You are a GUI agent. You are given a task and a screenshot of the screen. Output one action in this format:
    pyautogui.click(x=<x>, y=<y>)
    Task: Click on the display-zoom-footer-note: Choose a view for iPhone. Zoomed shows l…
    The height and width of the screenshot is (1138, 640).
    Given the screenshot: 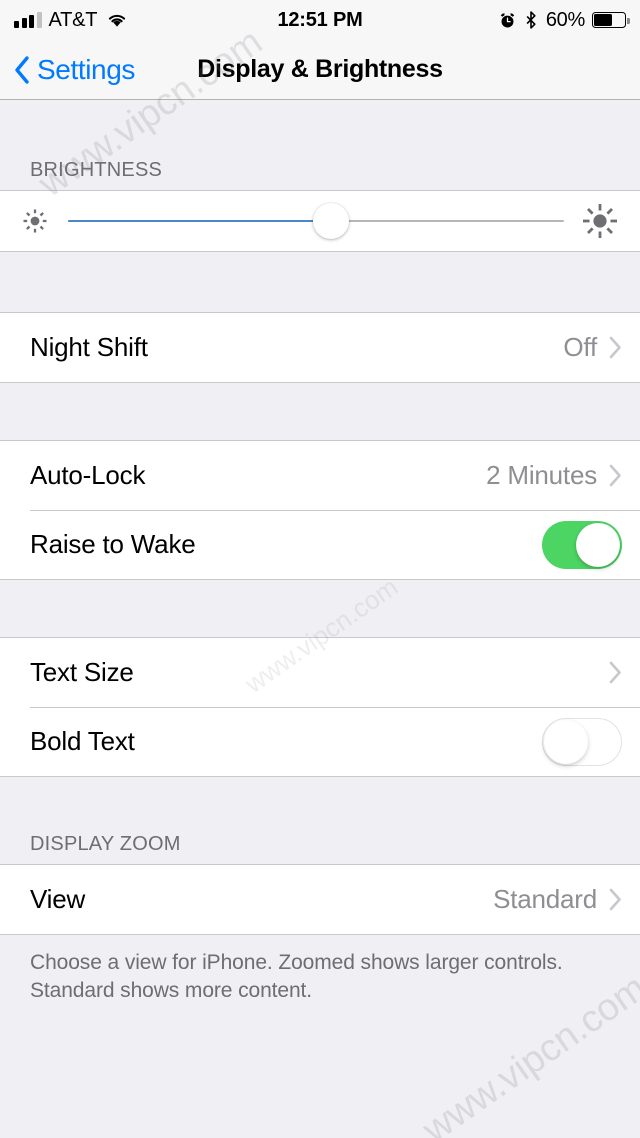 What is the action you would take?
    pyautogui.click(x=296, y=976)
    